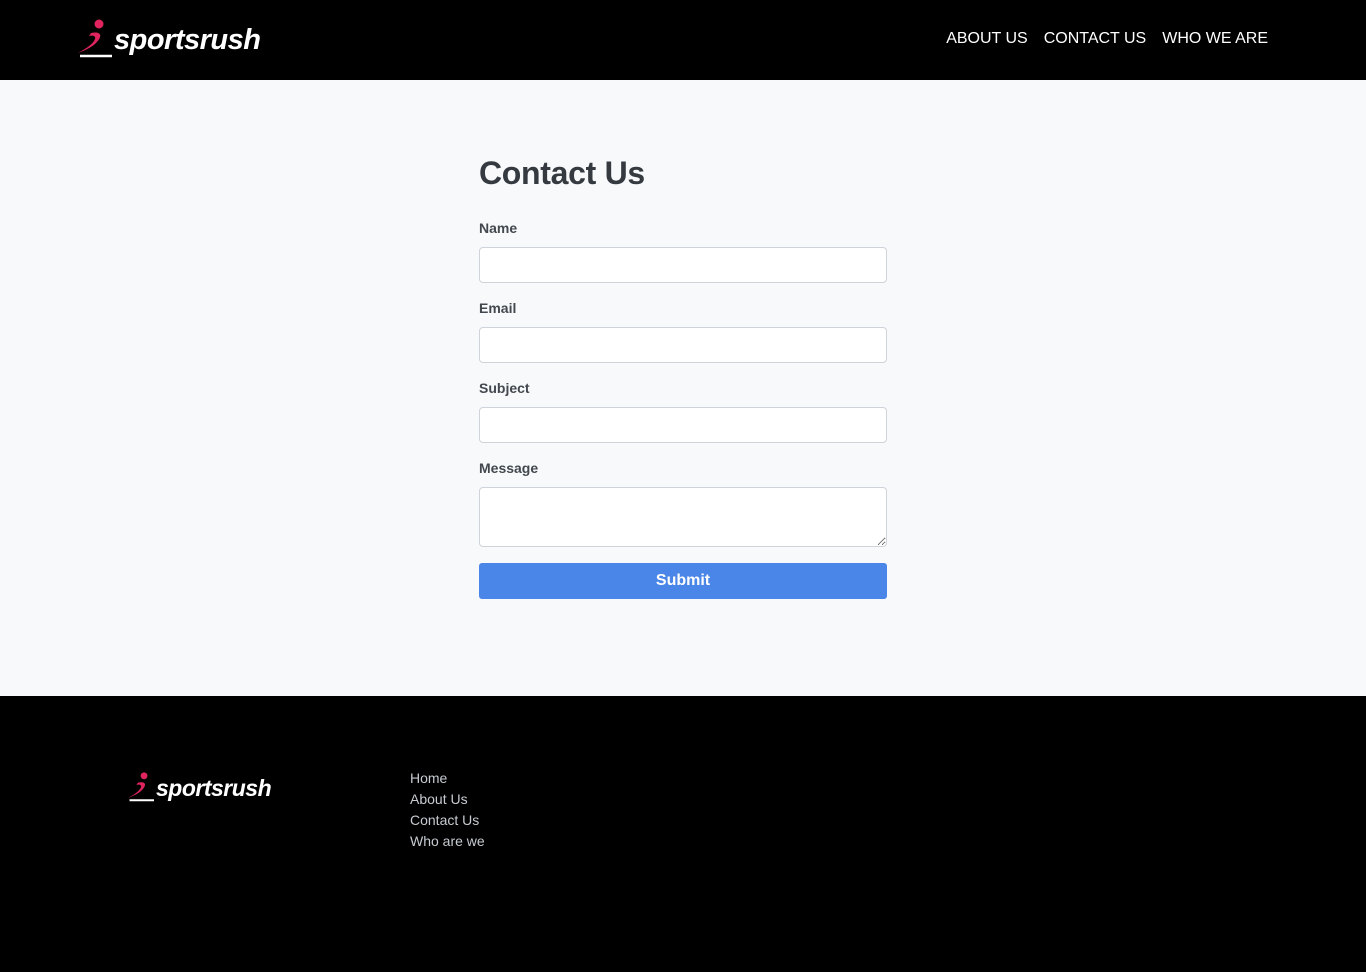  I want to click on list-item: Who are we, so click(447, 841).